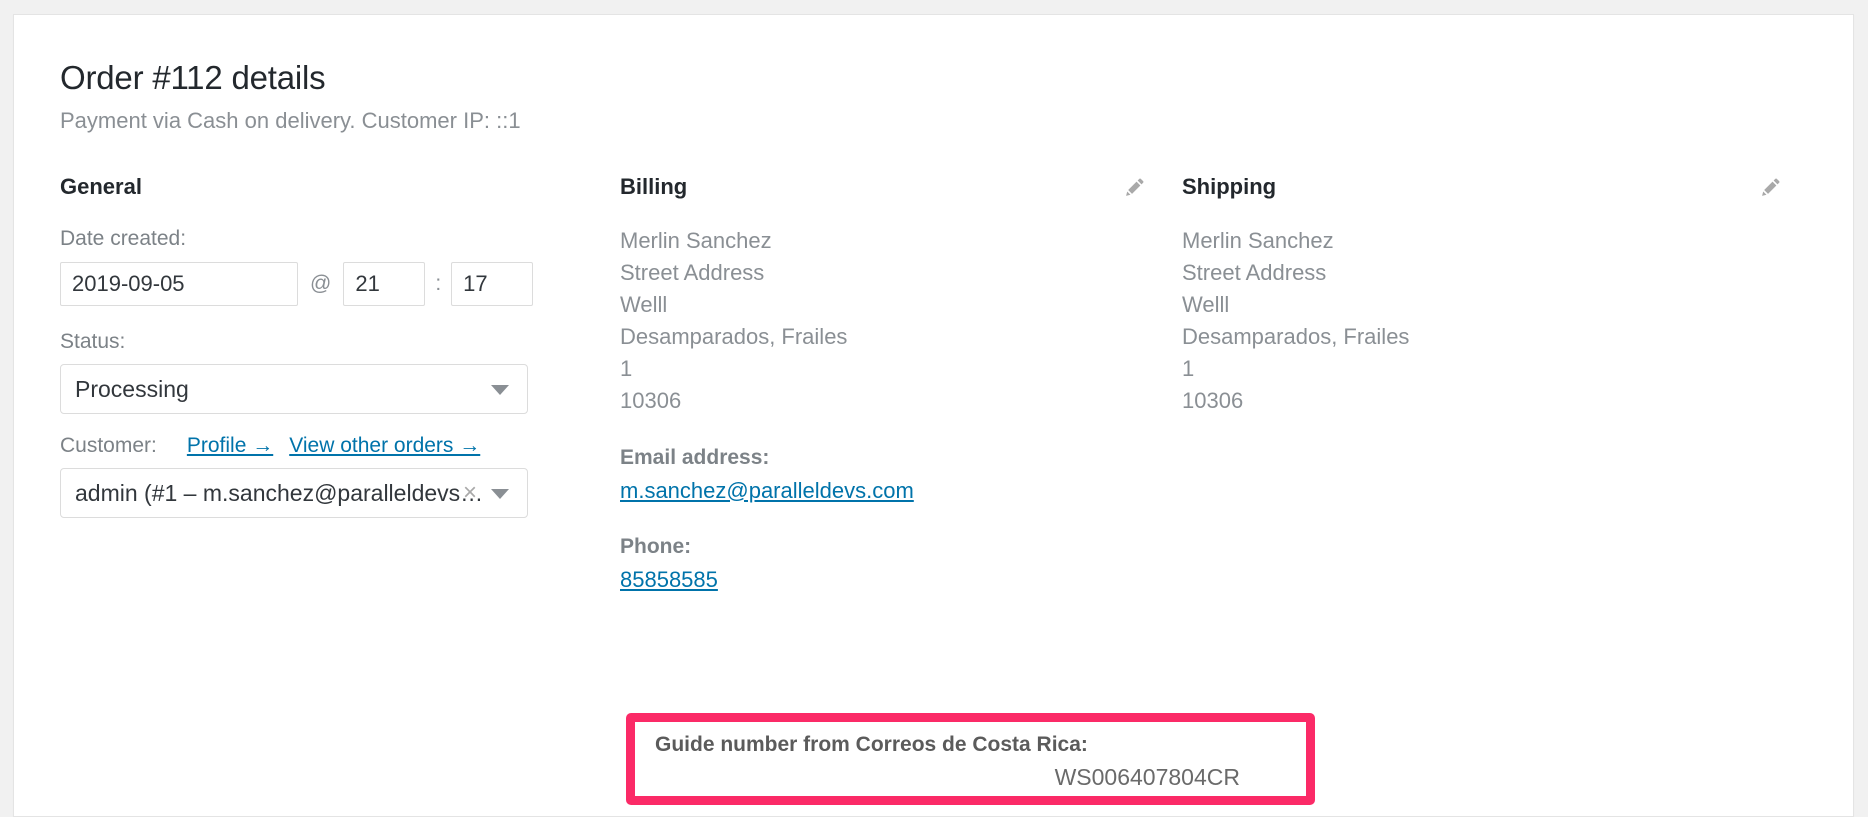  Describe the element at coordinates (695, 458) in the screenshot. I see `billing-email-label: Email address:` at that location.